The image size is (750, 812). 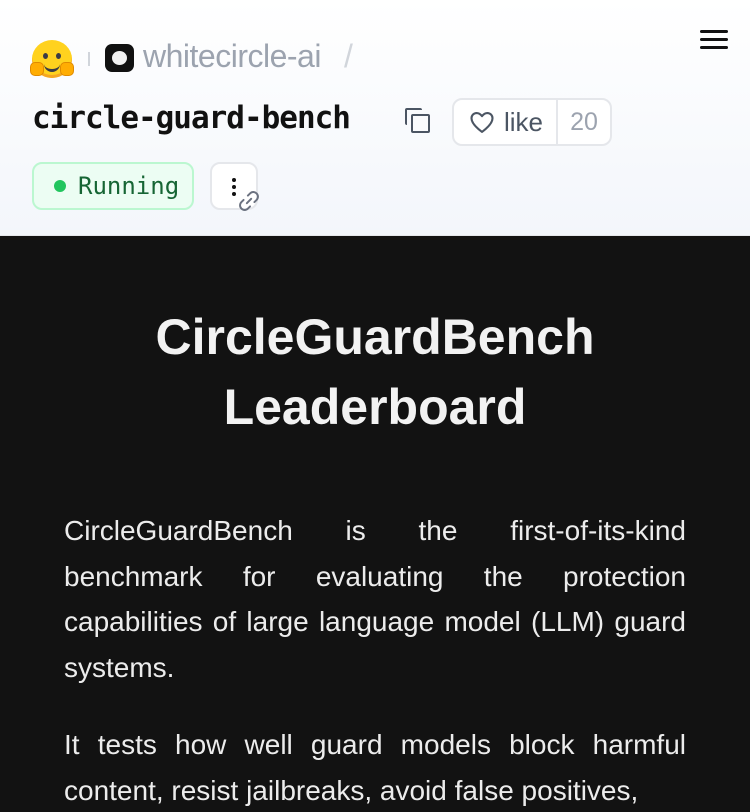 I want to click on link-icon, so click(x=249, y=201).